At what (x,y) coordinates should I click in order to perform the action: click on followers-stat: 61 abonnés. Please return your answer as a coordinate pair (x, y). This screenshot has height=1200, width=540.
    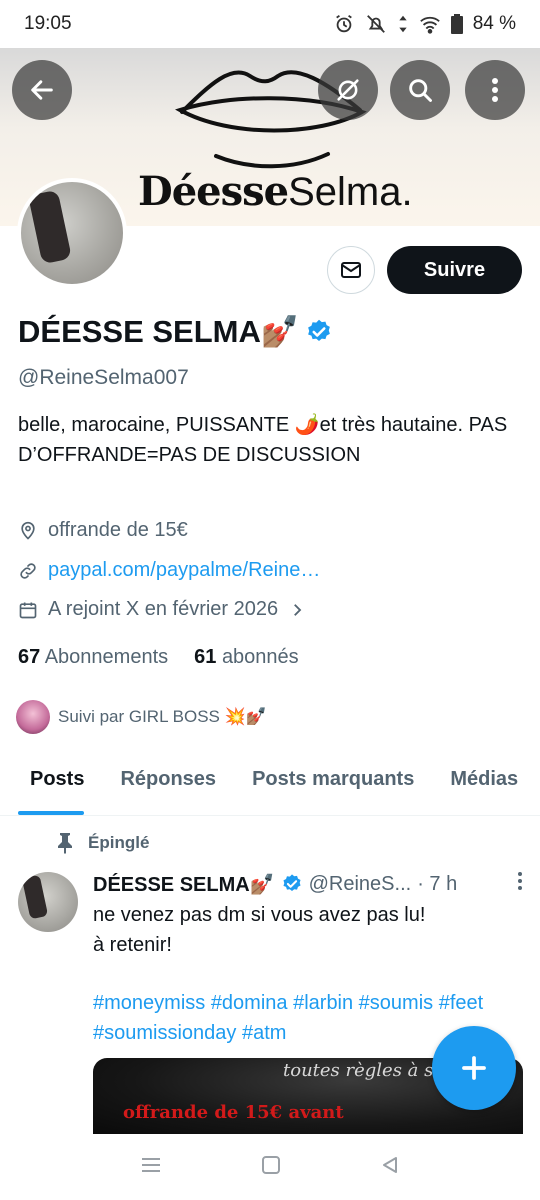
    Looking at the image, I should click on (246, 657).